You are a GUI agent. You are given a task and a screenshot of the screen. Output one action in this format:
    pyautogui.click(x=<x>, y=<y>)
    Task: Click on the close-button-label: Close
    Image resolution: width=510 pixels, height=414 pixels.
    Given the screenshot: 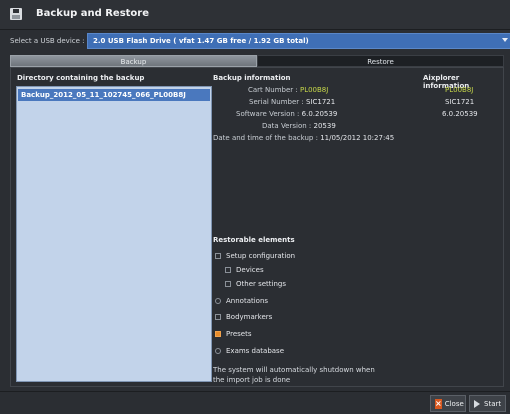 What is the action you would take?
    pyautogui.click(x=454, y=403)
    